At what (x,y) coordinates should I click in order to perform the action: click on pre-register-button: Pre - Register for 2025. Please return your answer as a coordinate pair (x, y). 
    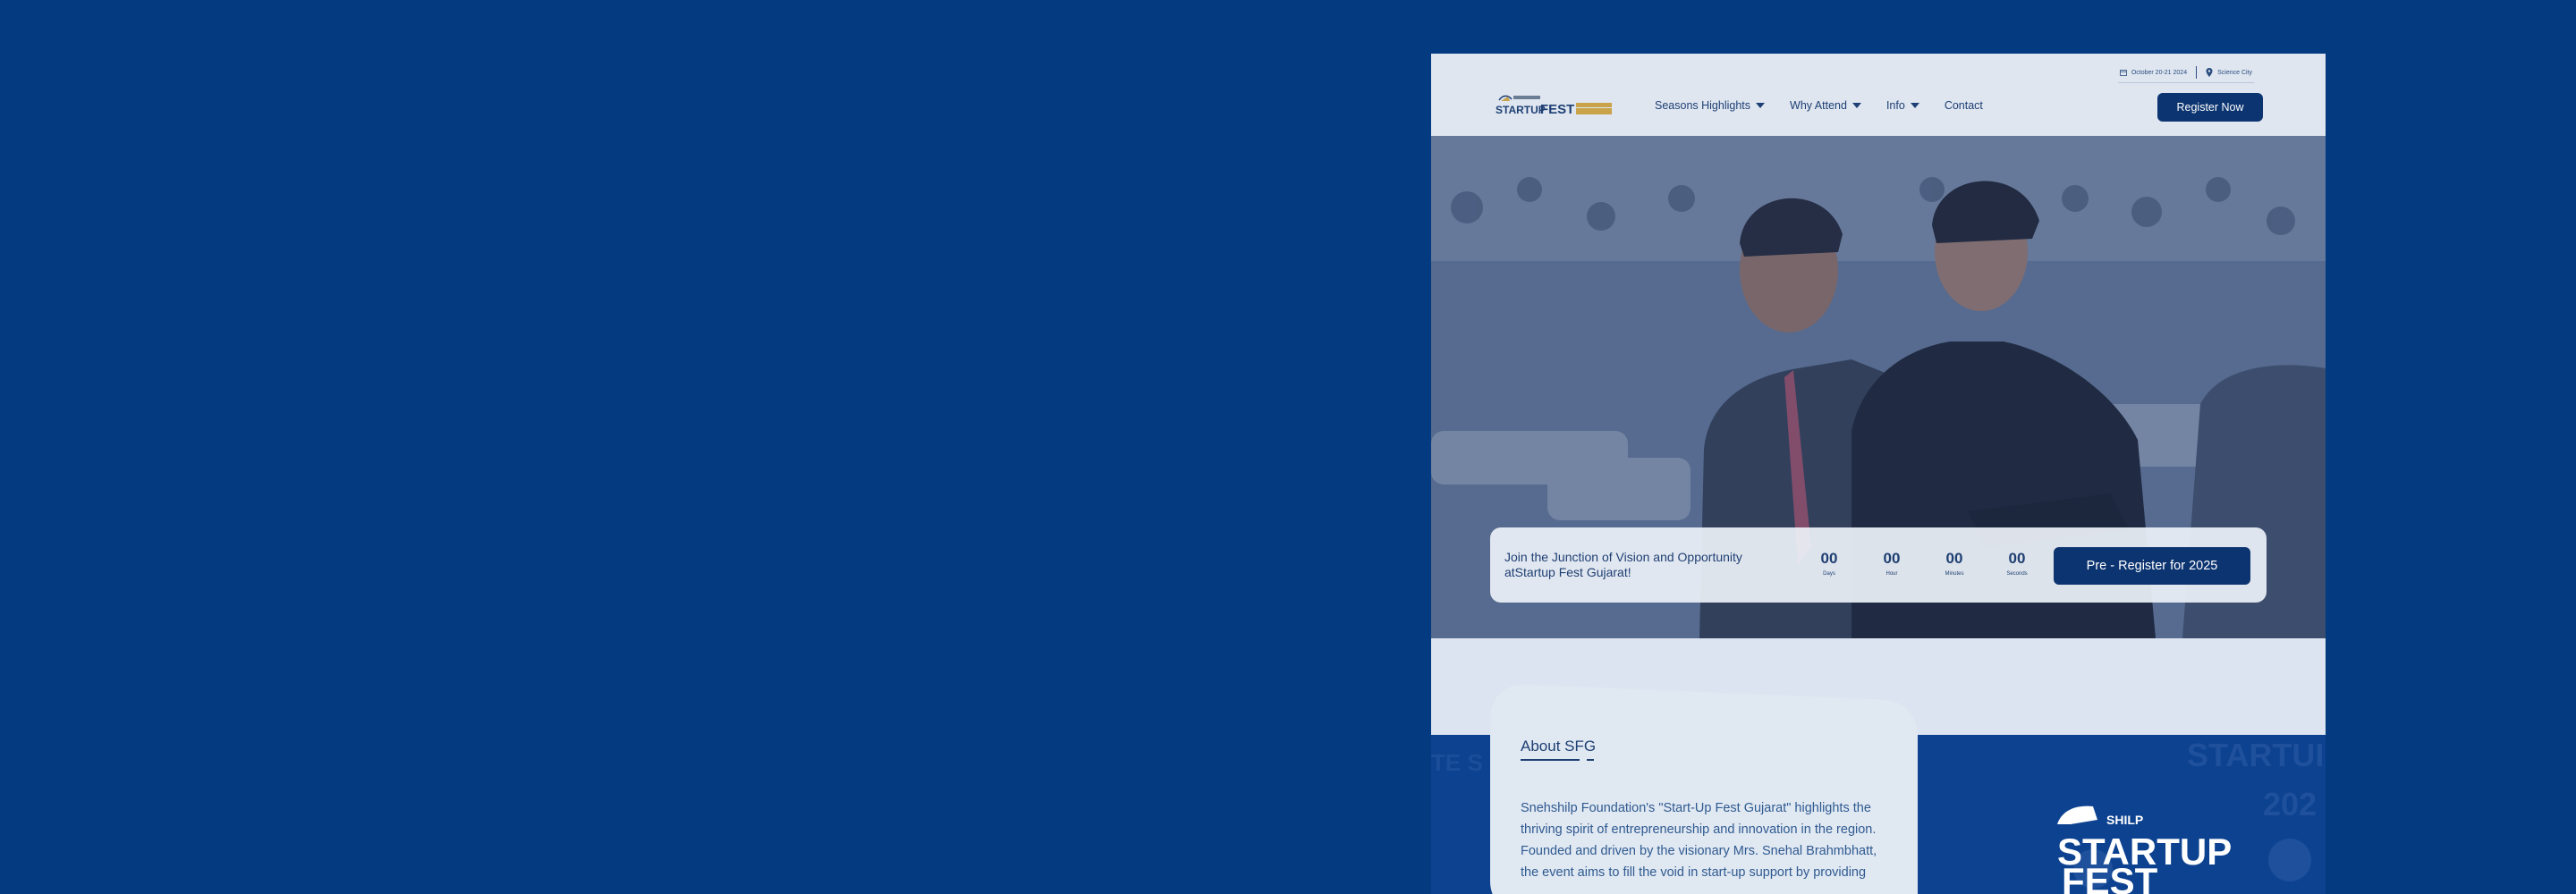
    Looking at the image, I should click on (2152, 566).